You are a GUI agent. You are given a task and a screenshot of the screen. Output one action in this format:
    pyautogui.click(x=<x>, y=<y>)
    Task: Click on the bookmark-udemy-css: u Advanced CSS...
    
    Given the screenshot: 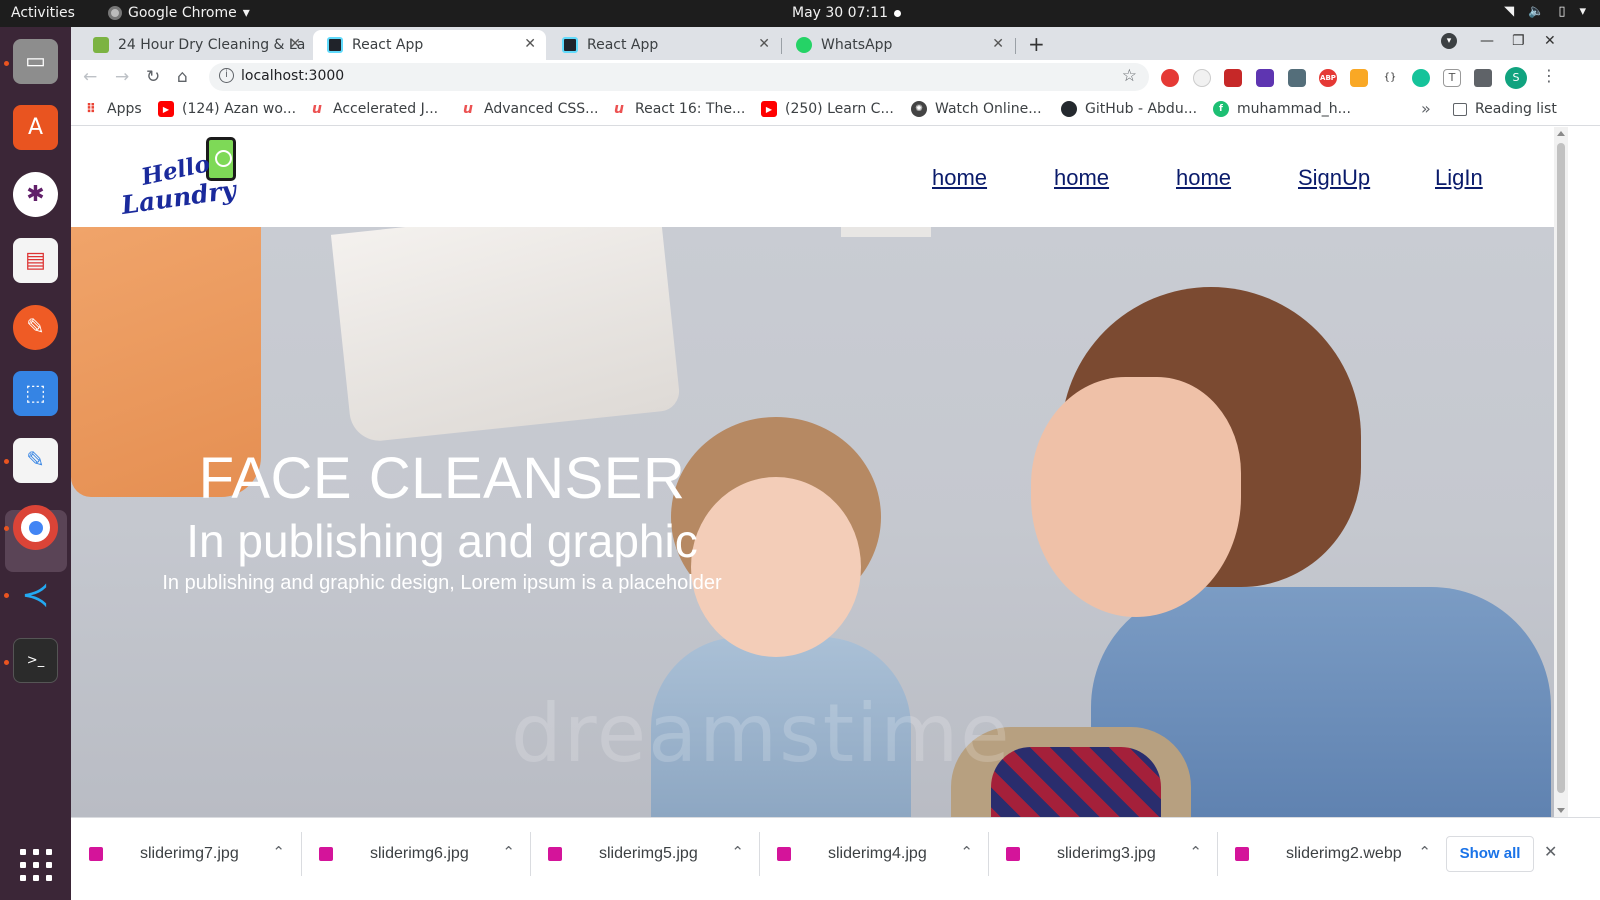 What is the action you would take?
    pyautogui.click(x=529, y=109)
    